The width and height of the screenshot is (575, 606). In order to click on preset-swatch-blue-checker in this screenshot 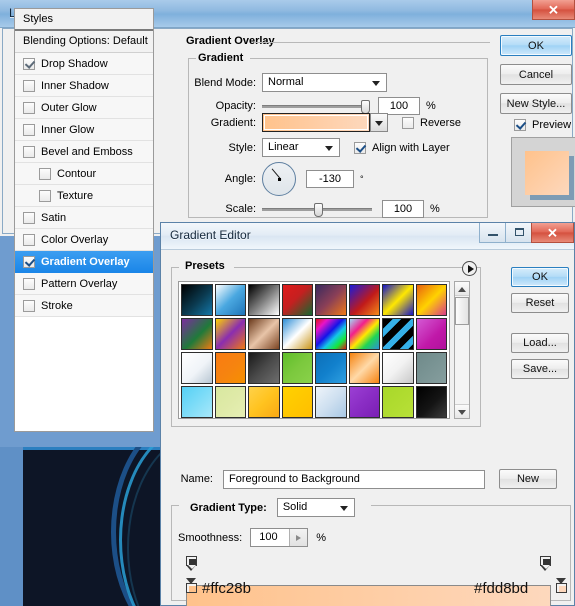, I will do `click(230, 300)`.